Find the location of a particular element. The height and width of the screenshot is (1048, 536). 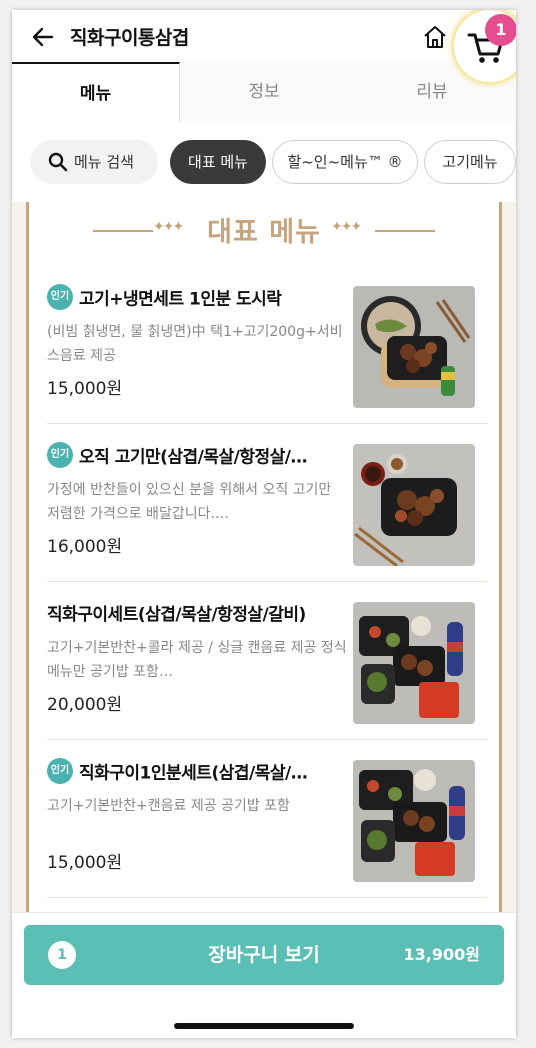

menu-search-chip: 메뉴 검색 is located at coordinates (94, 162).